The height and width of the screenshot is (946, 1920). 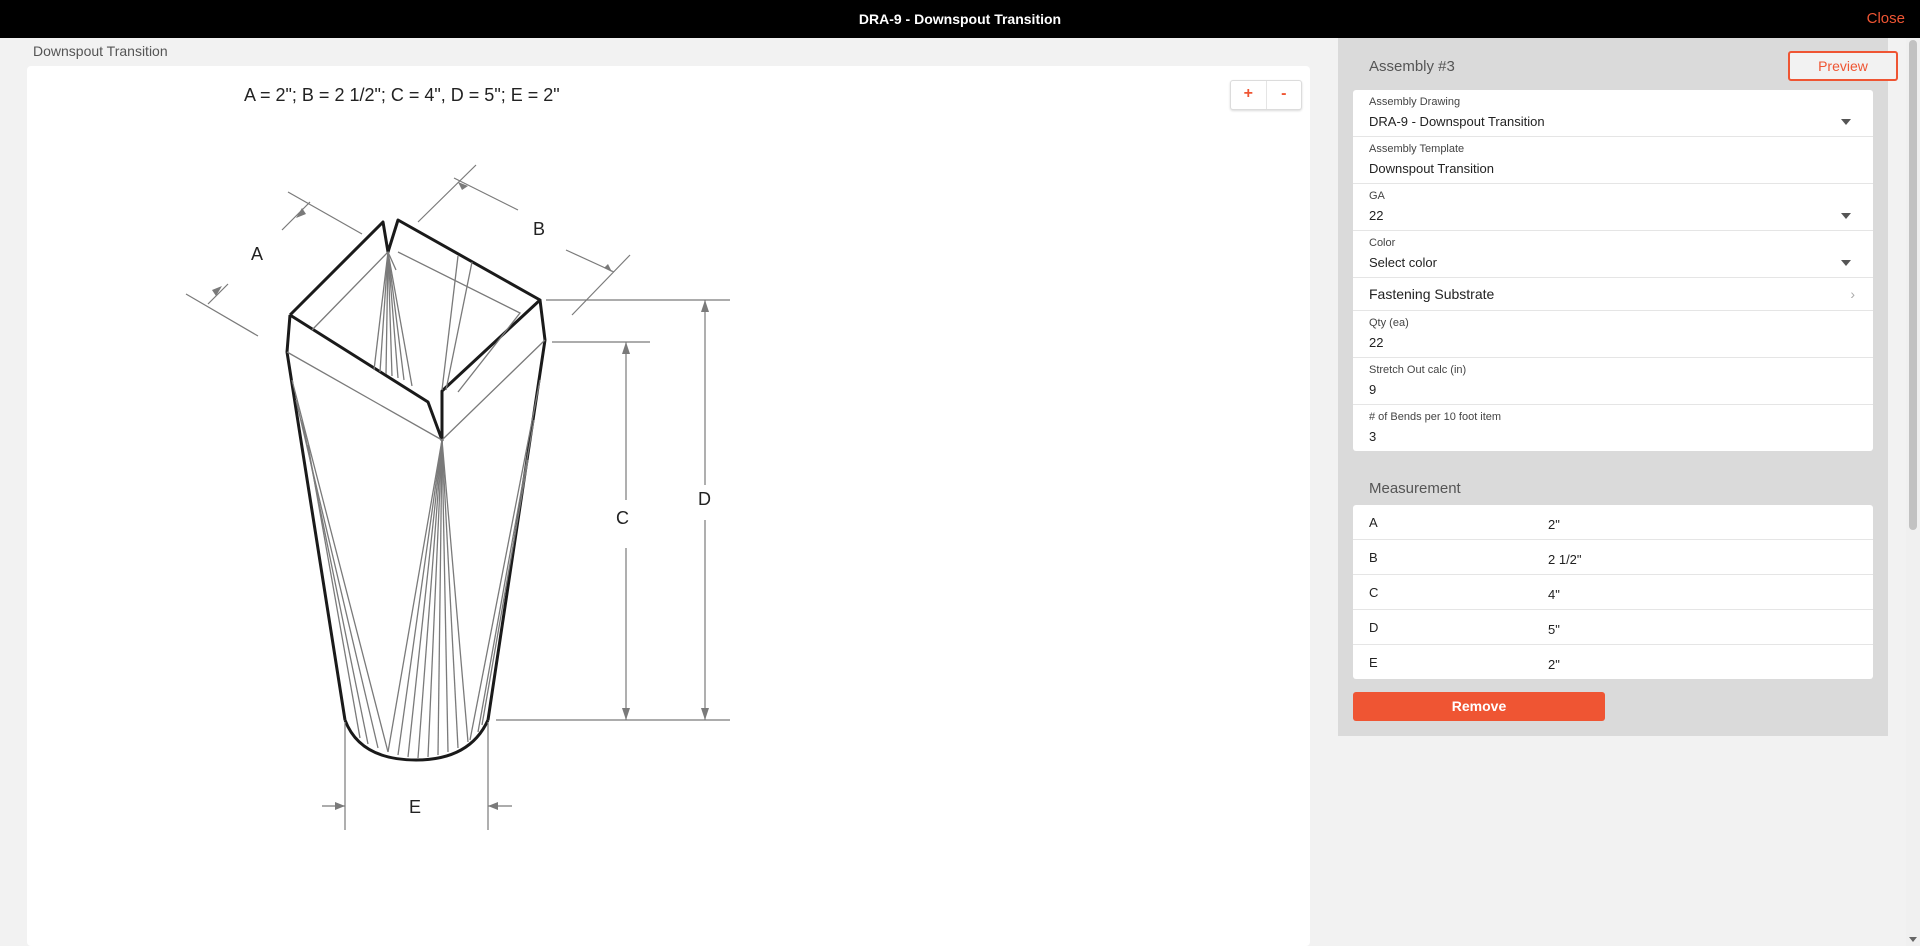 What do you see at coordinates (1373, 557) in the screenshot?
I see `measurement-key: B` at bounding box center [1373, 557].